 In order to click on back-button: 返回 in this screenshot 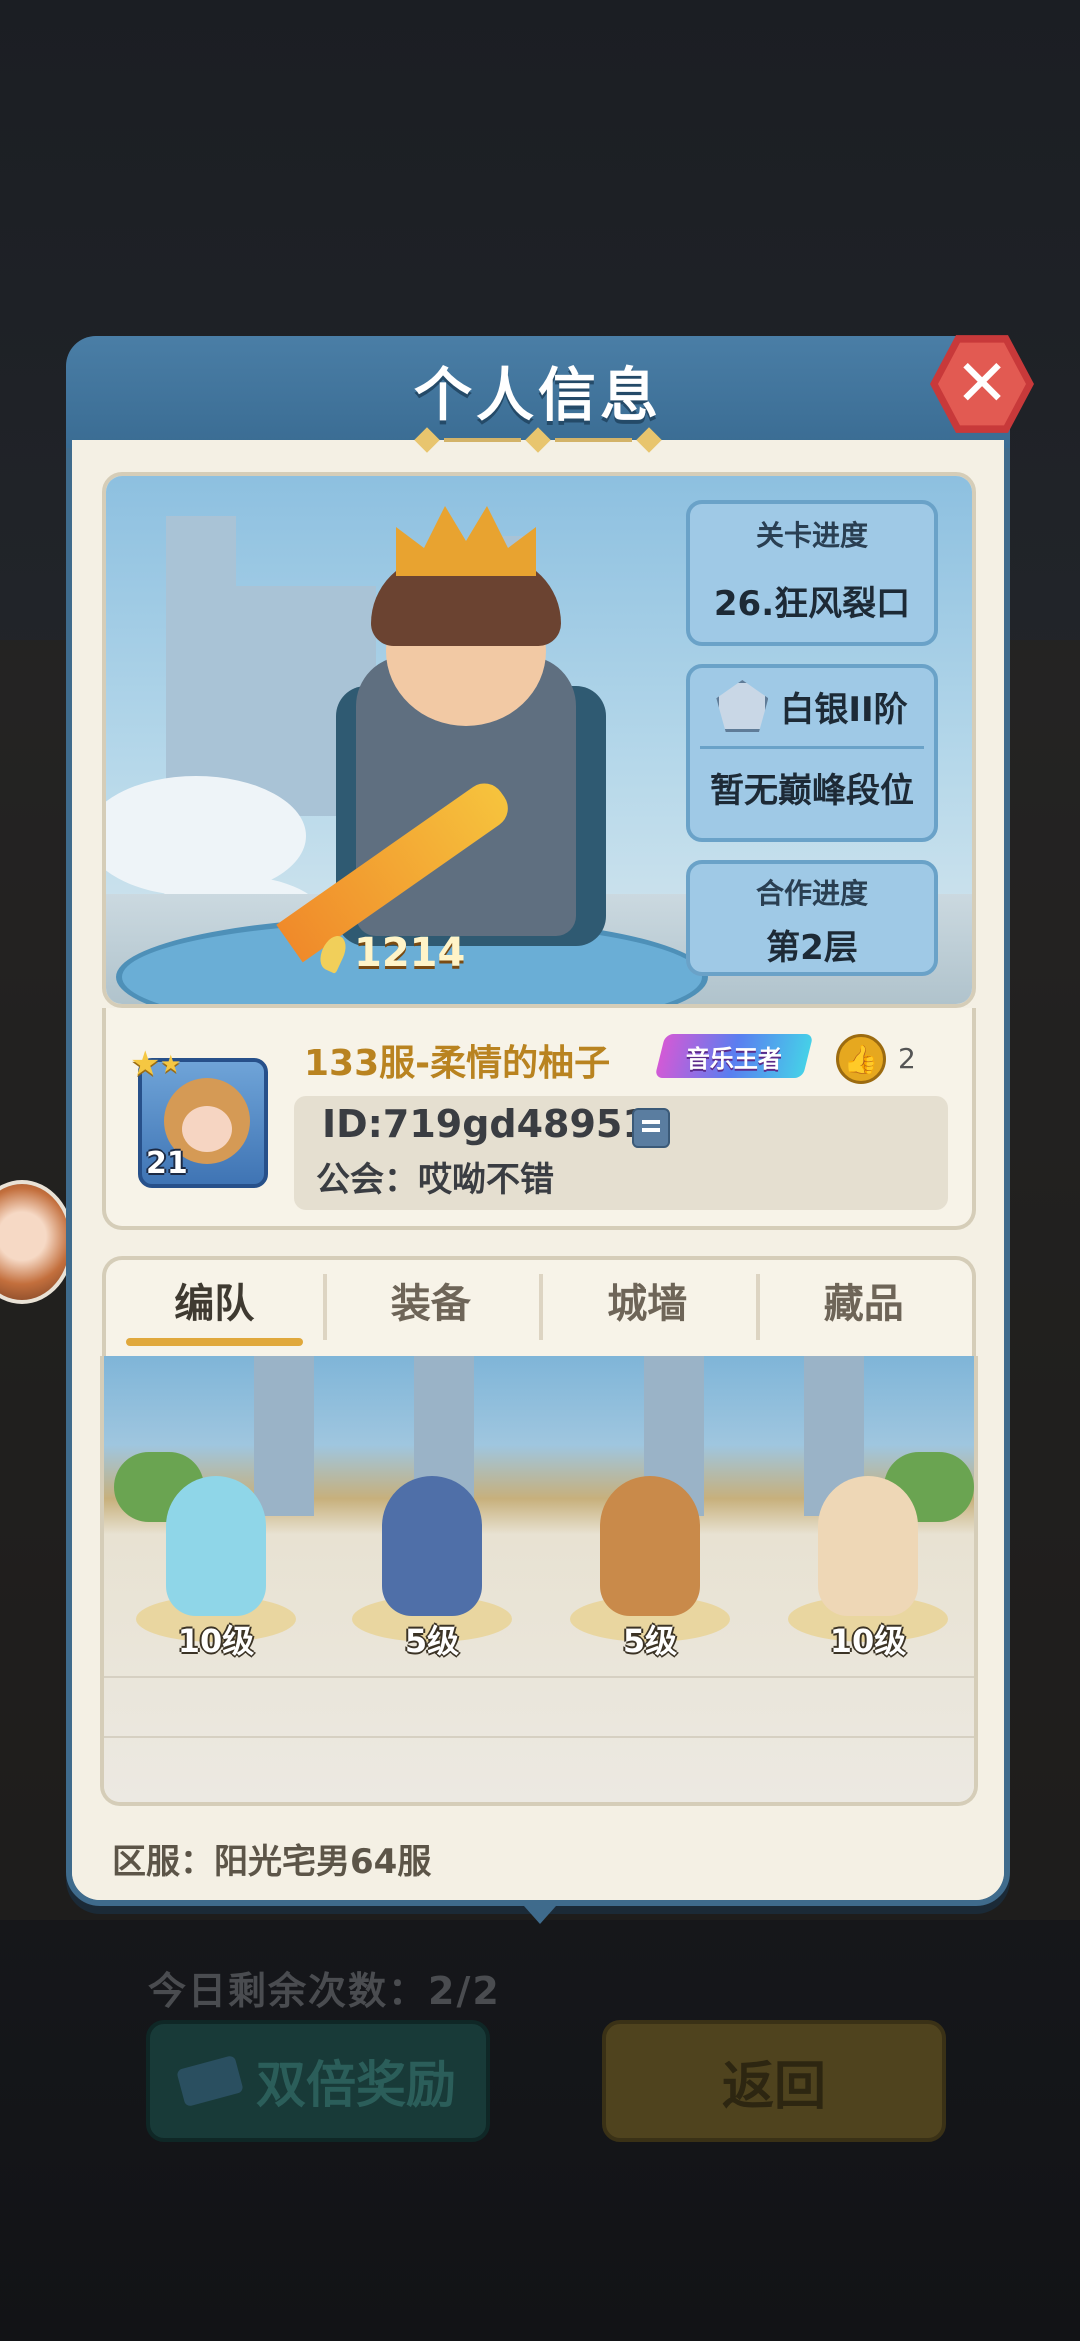, I will do `click(774, 2081)`.